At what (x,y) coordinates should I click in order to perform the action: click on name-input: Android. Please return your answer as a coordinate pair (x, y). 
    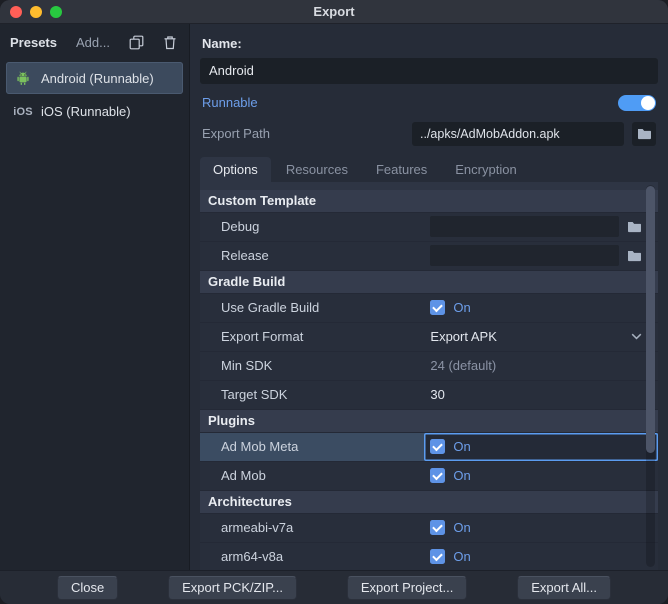
    Looking at the image, I should click on (429, 71).